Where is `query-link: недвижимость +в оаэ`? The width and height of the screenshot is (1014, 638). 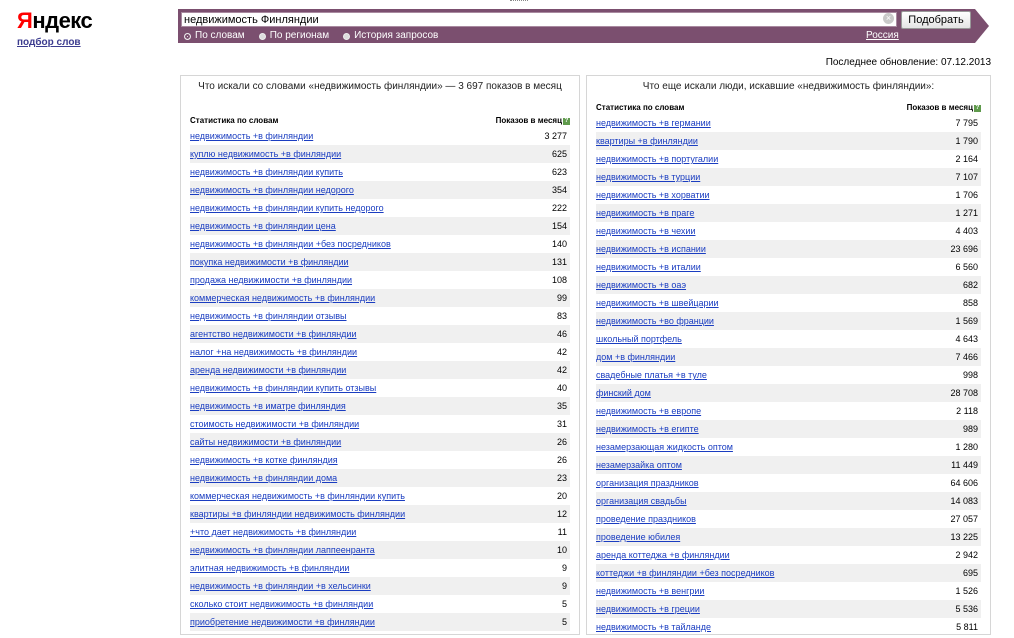 query-link: недвижимость +в оаэ is located at coordinates (641, 285).